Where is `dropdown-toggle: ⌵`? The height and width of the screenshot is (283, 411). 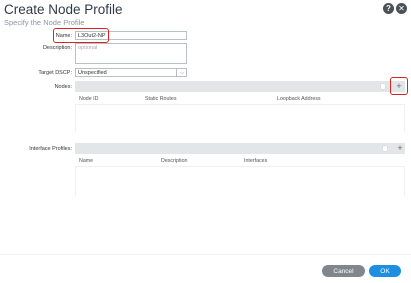 dropdown-toggle: ⌵ is located at coordinates (181, 72).